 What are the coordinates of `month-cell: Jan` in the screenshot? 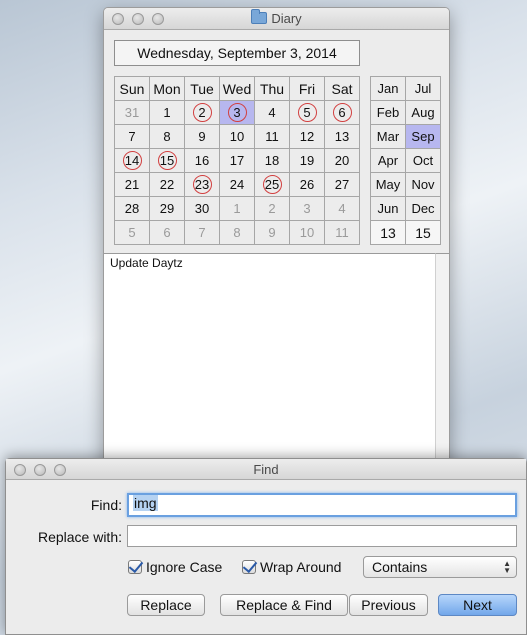 It's located at (388, 88).